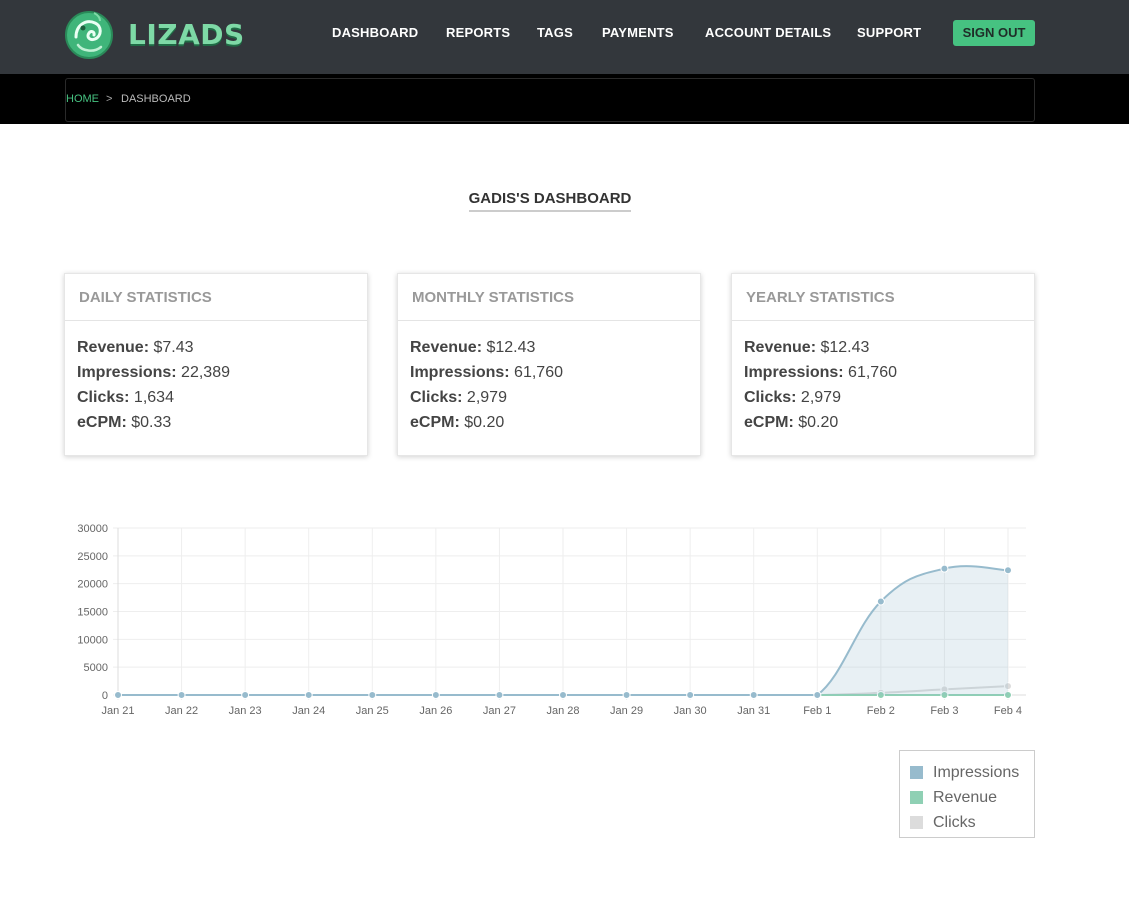 Image resolution: width=1129 pixels, height=903 pixels. I want to click on card-title: YEARLY STATISTICS, so click(883, 297).